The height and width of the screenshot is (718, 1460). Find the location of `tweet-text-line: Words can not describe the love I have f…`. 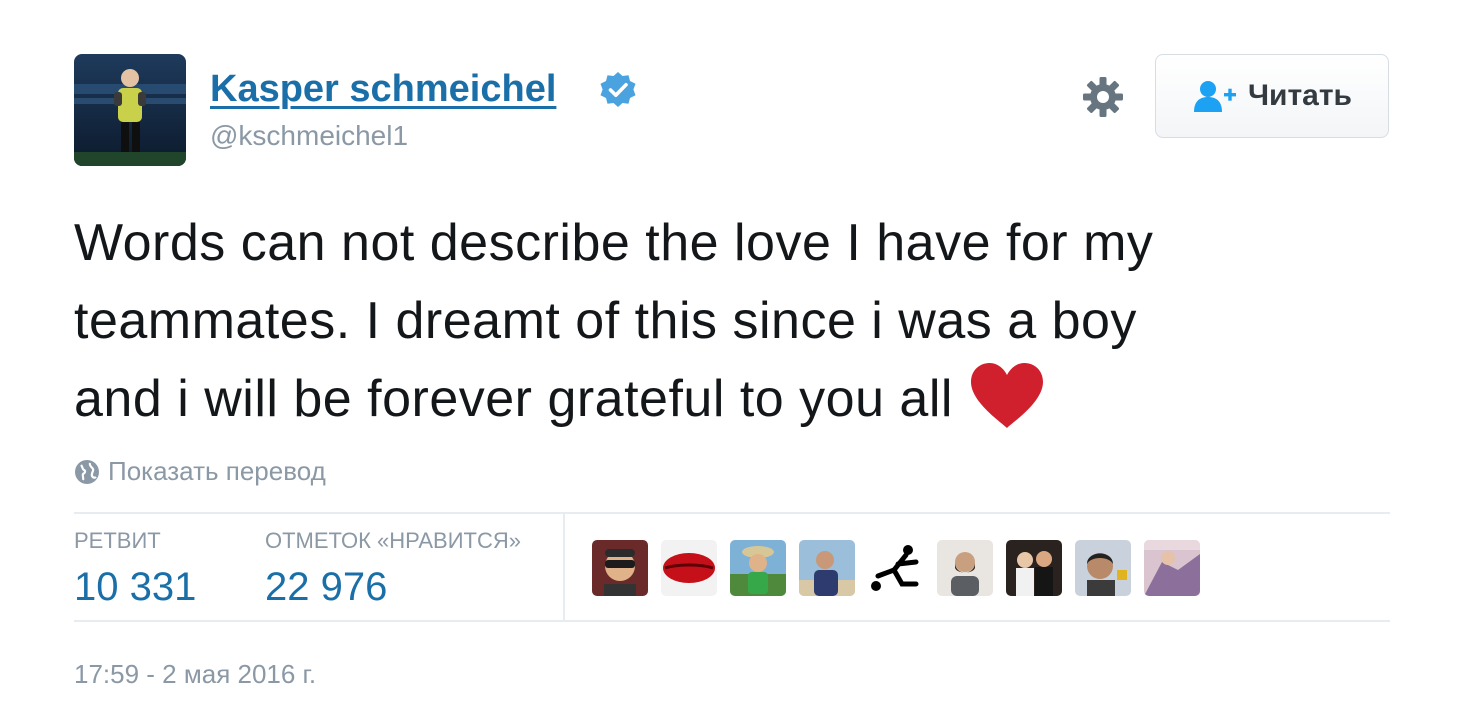

tweet-text-line: Words can not describe the love I have f… is located at coordinates (614, 243).